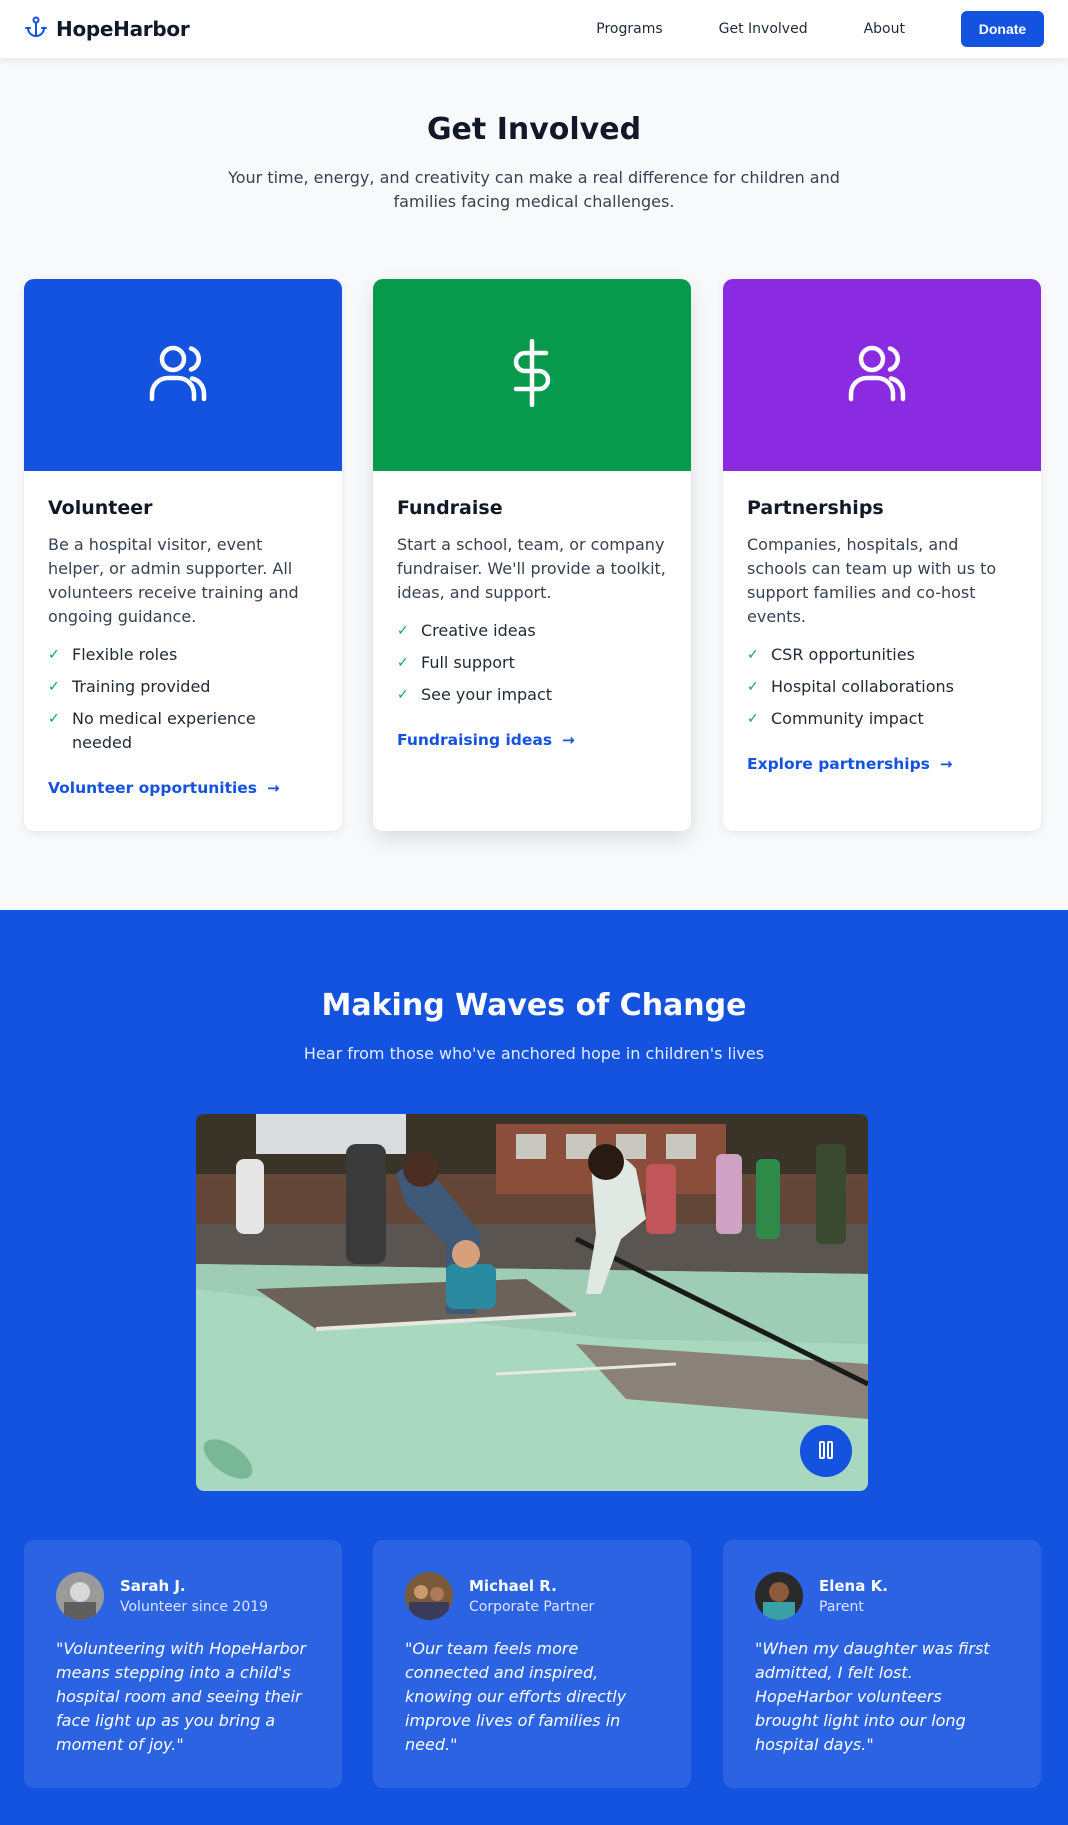  Describe the element at coordinates (153, 1586) in the screenshot. I see `testimonial-name: Sarah J.` at that location.